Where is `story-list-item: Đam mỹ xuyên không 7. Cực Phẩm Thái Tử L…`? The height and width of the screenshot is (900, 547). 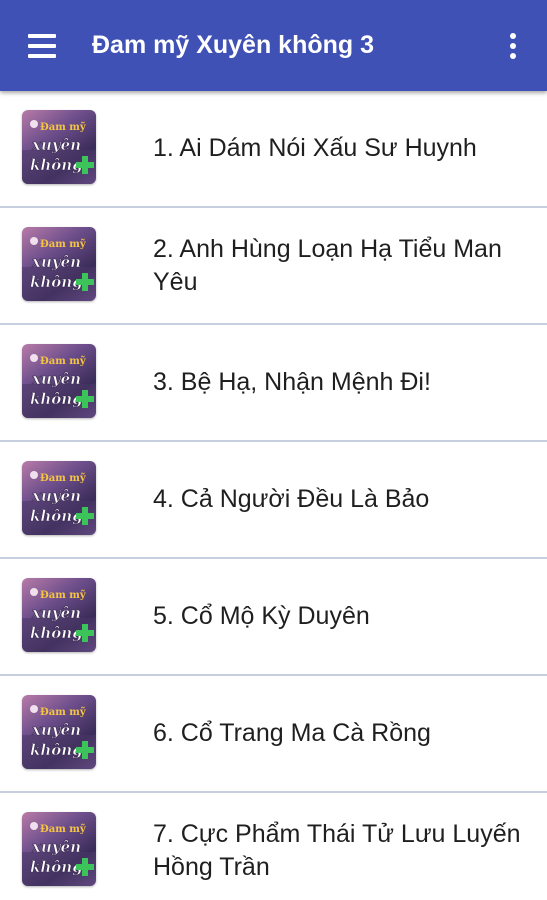 story-list-item: Đam mỹ xuyên không 7. Cực Phẩm Thái Tử L… is located at coordinates (273, 846).